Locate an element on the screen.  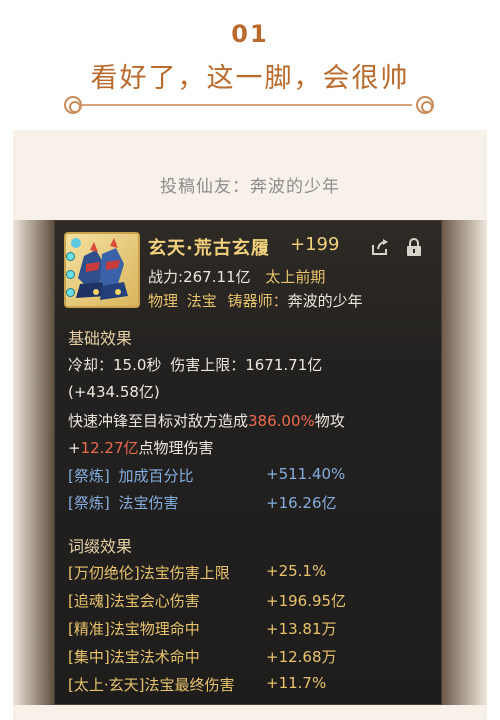
refine-row: [祭炼] 法宝伤害 is located at coordinates (123, 502).